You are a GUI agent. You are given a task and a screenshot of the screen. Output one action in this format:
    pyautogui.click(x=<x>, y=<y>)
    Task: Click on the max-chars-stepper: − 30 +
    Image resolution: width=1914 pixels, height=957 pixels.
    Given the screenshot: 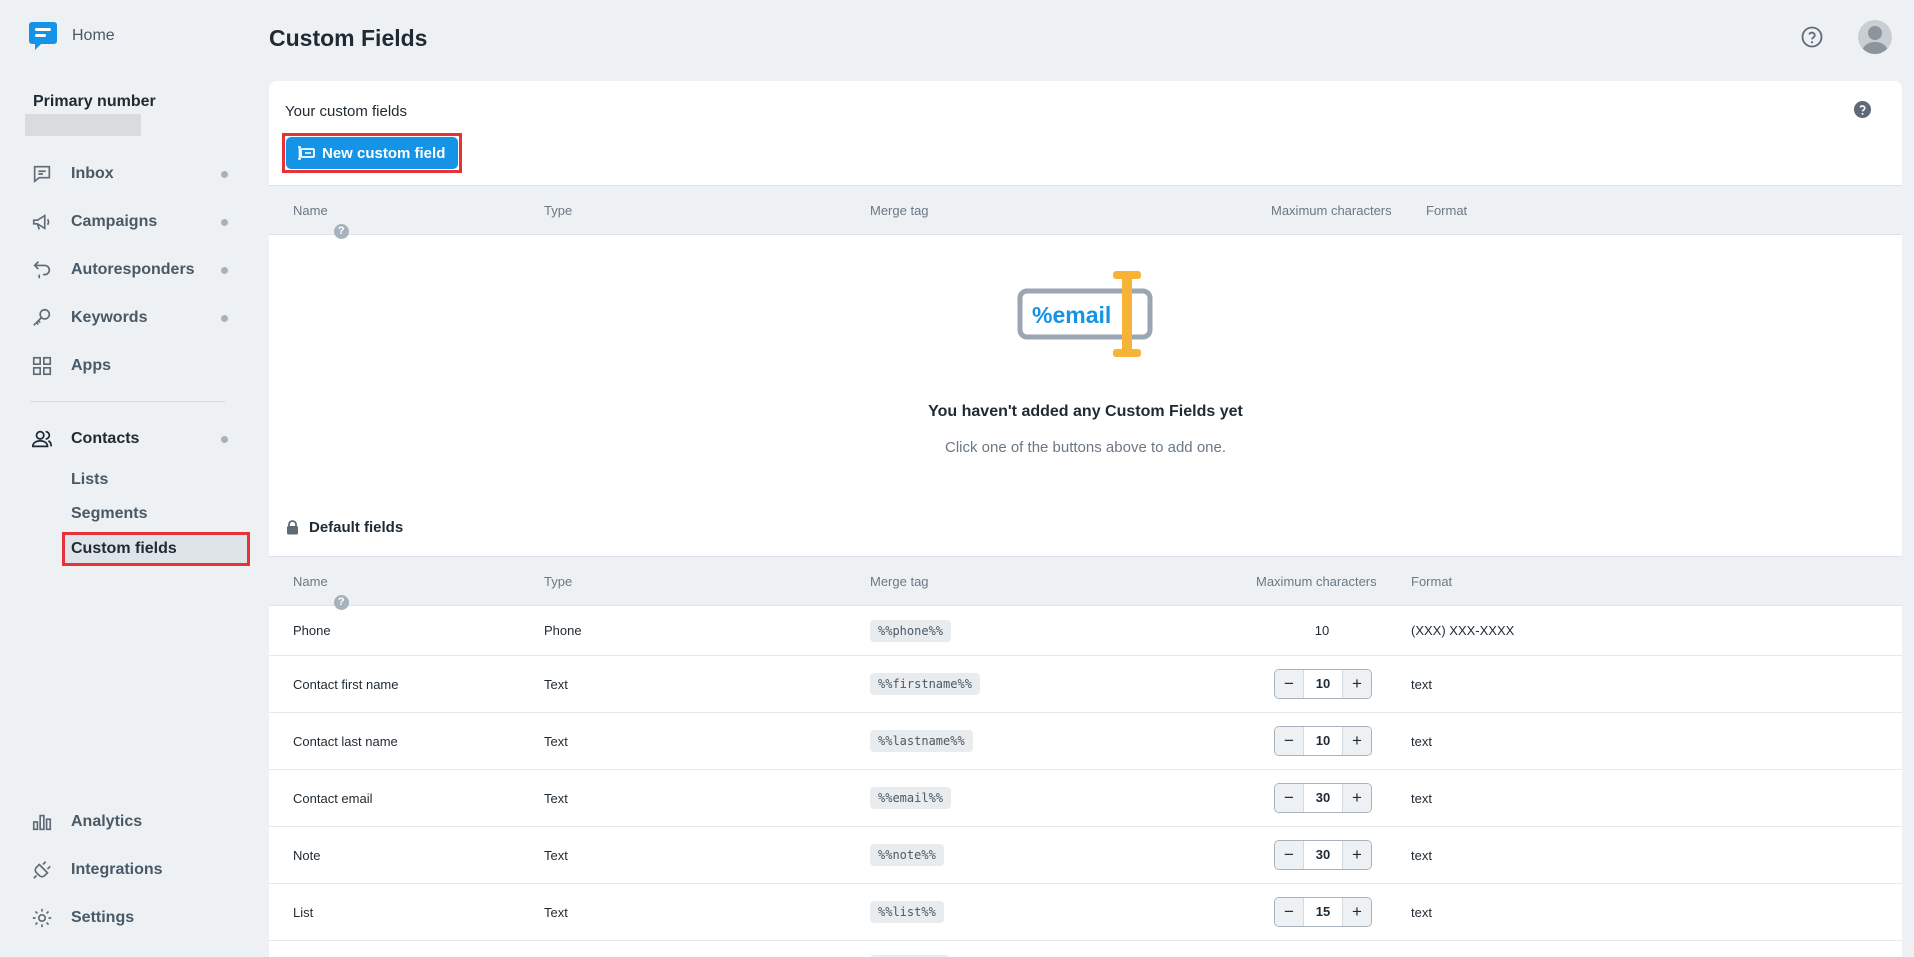 What is the action you would take?
    pyautogui.click(x=1323, y=798)
    